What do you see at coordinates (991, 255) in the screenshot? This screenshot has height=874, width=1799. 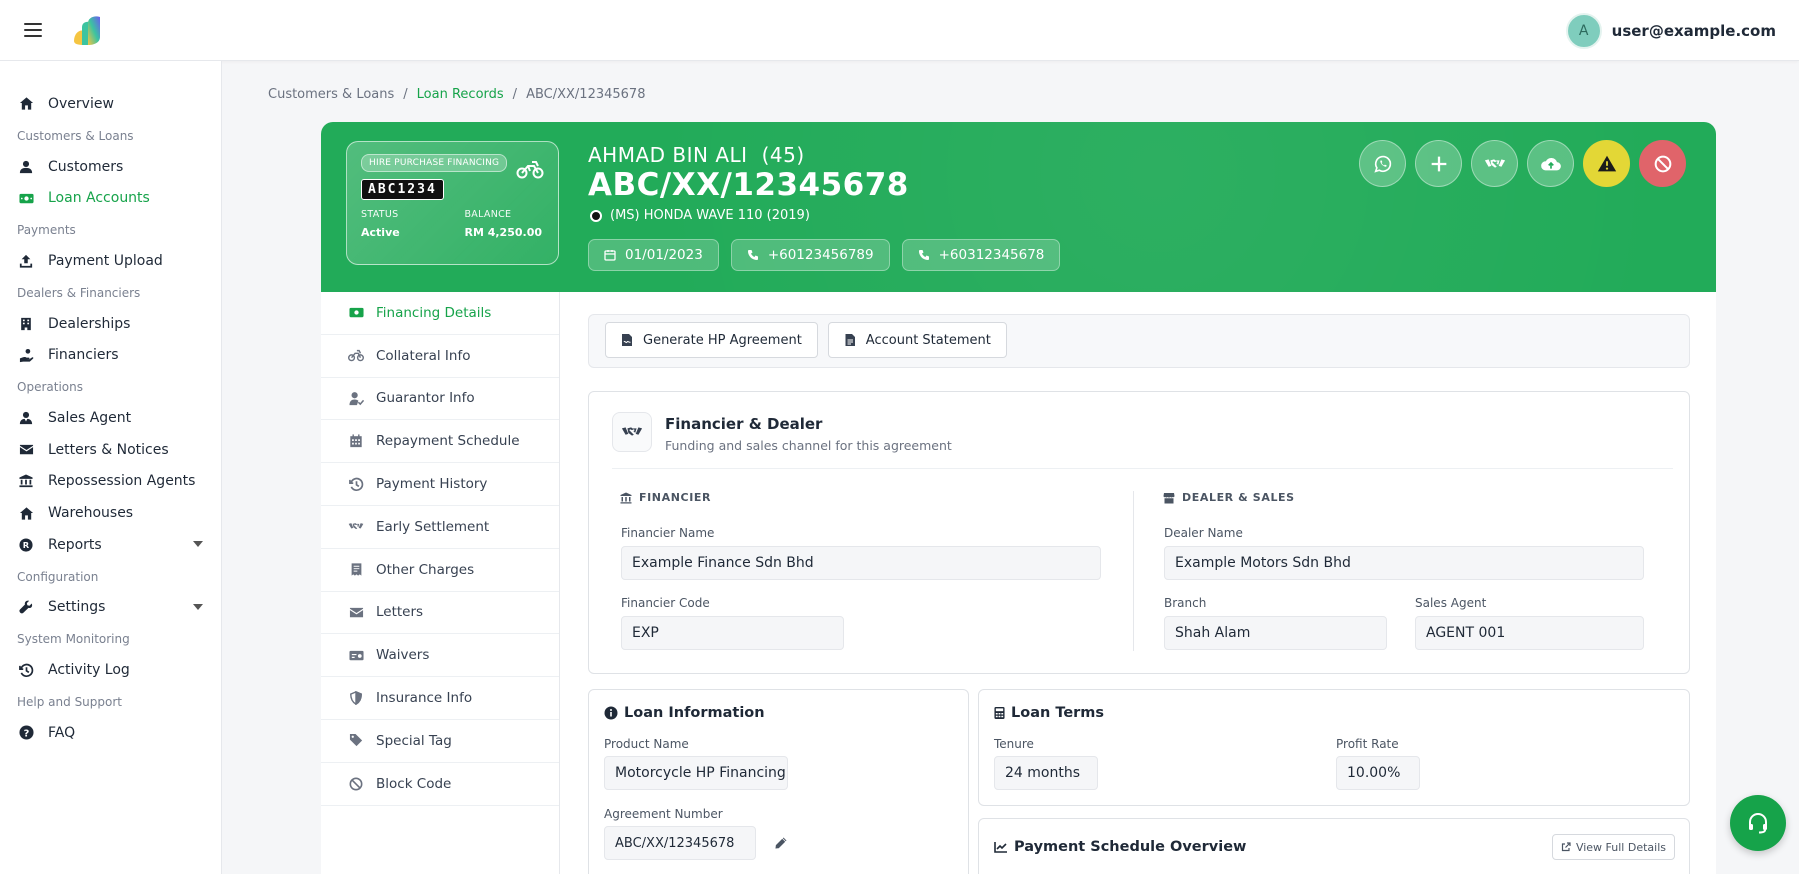 I see `phone-office: +60312345678` at bounding box center [991, 255].